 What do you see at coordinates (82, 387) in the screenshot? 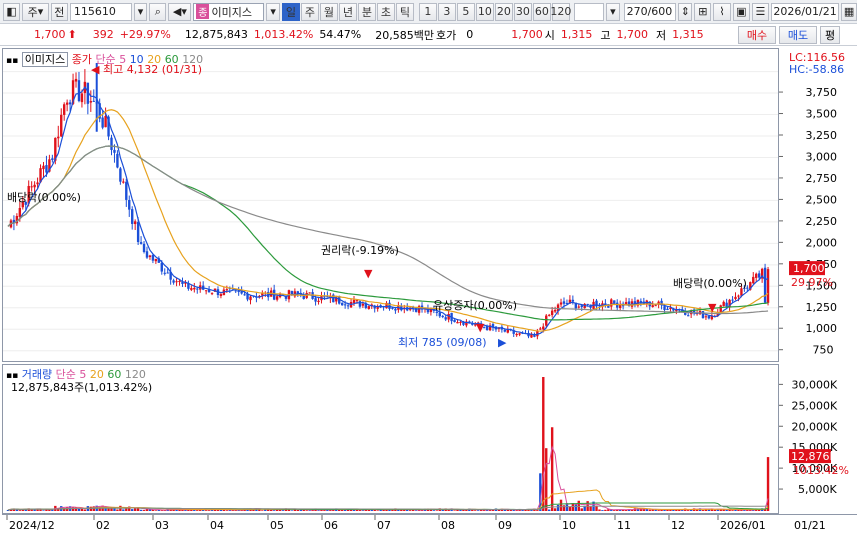
I see `volume-current-text: 12,875,843주(1,013.42%)` at bounding box center [82, 387].